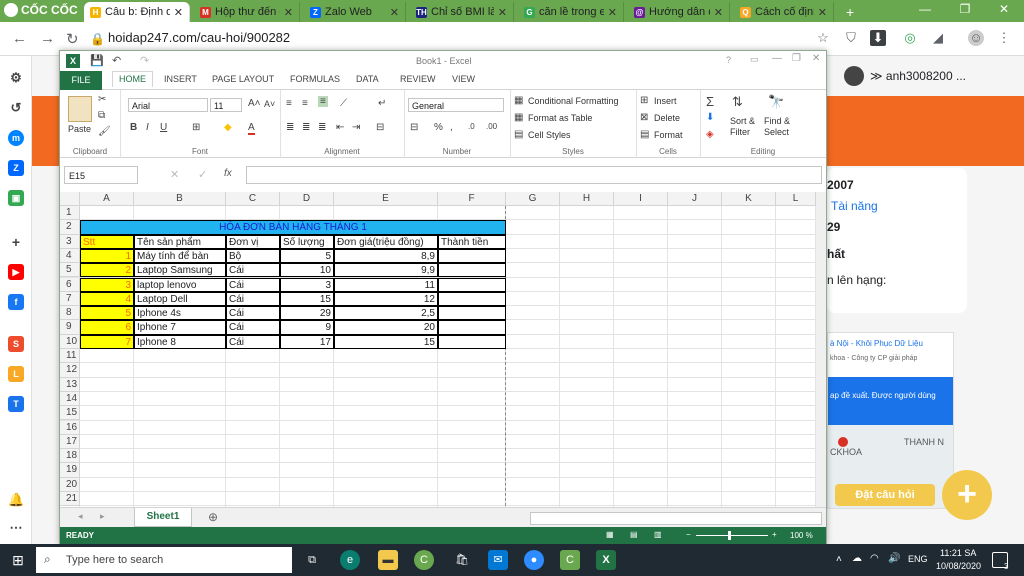 The image size is (1024, 576). I want to click on format-painter-icon: 🖌, so click(104, 131).